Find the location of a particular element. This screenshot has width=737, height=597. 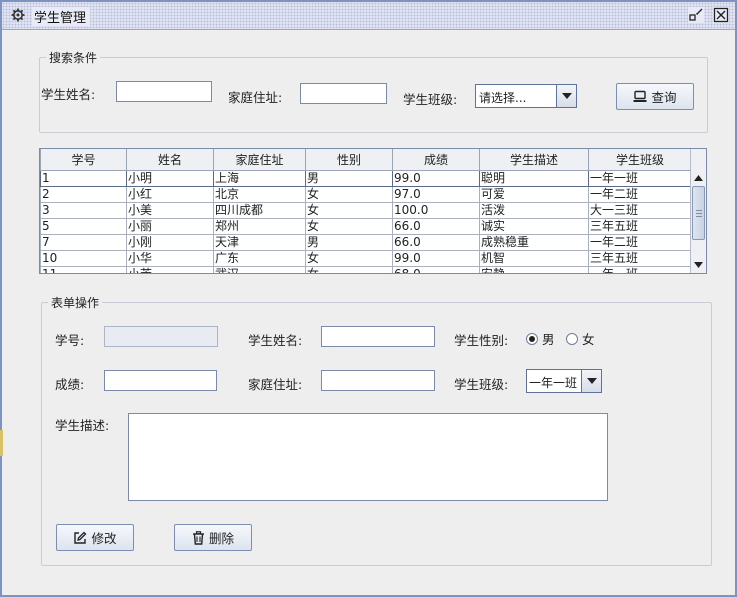

table-cell: 97.0 is located at coordinates (436, 194).